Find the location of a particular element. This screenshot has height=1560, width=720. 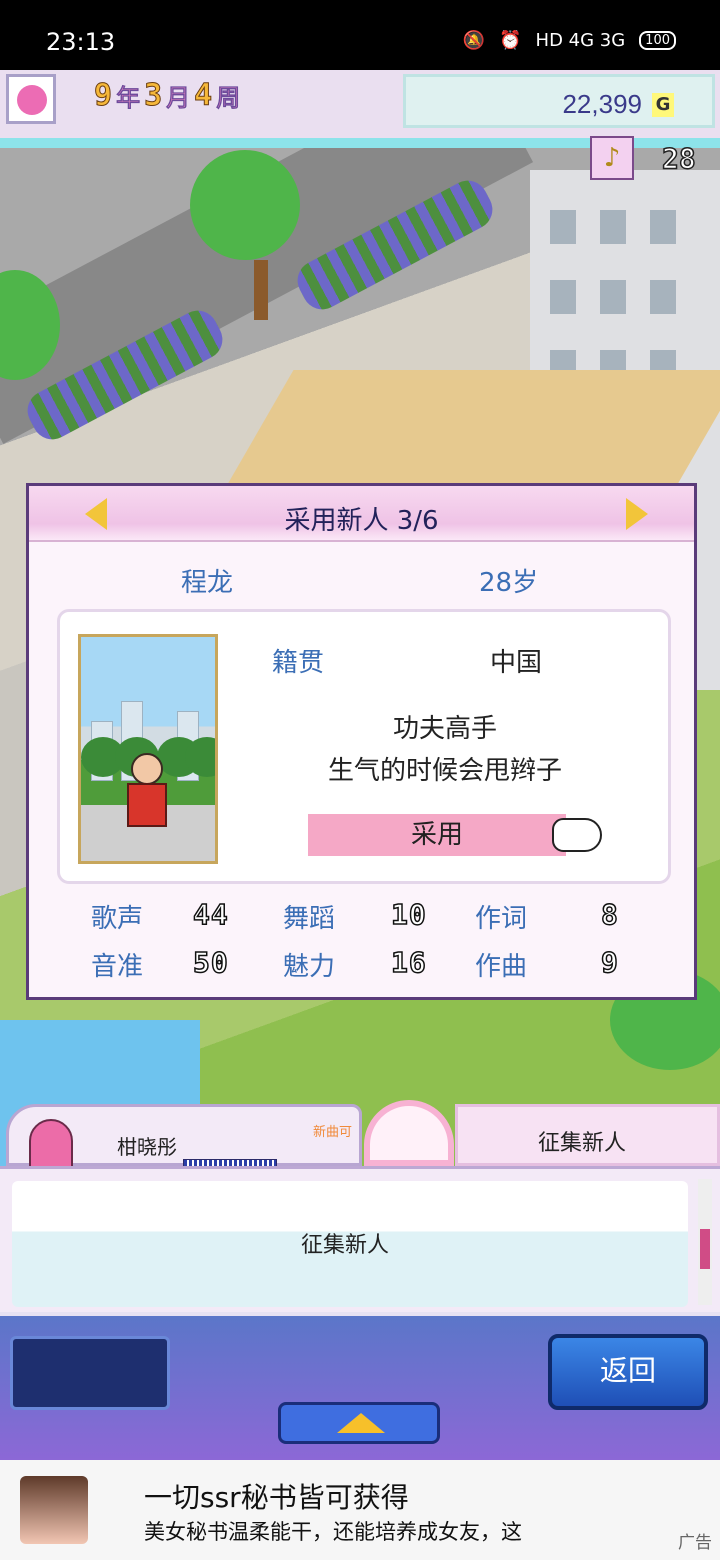

ad-avatar is located at coordinates (54, 1510).